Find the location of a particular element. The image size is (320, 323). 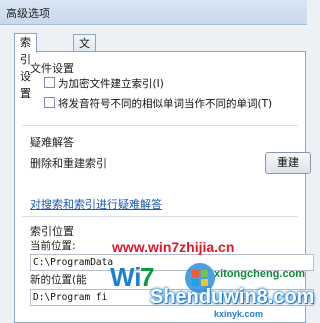

svg-text: Wi is located at coordinates (126, 277).